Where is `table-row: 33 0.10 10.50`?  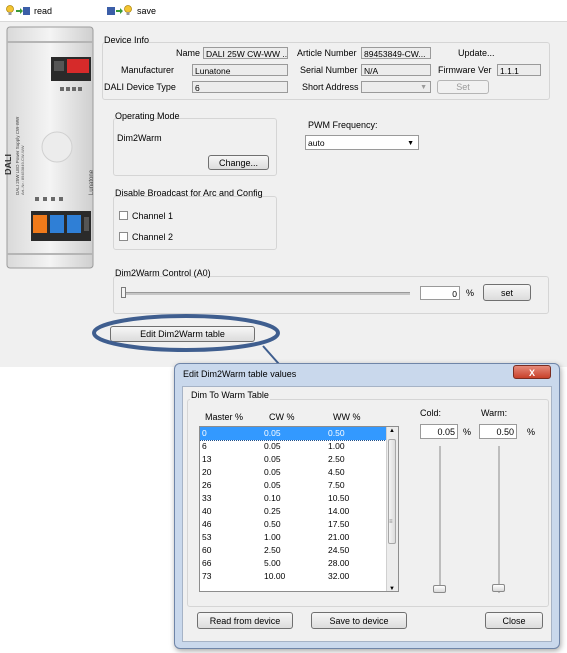 table-row: 33 0.10 10.50 is located at coordinates (295, 498).